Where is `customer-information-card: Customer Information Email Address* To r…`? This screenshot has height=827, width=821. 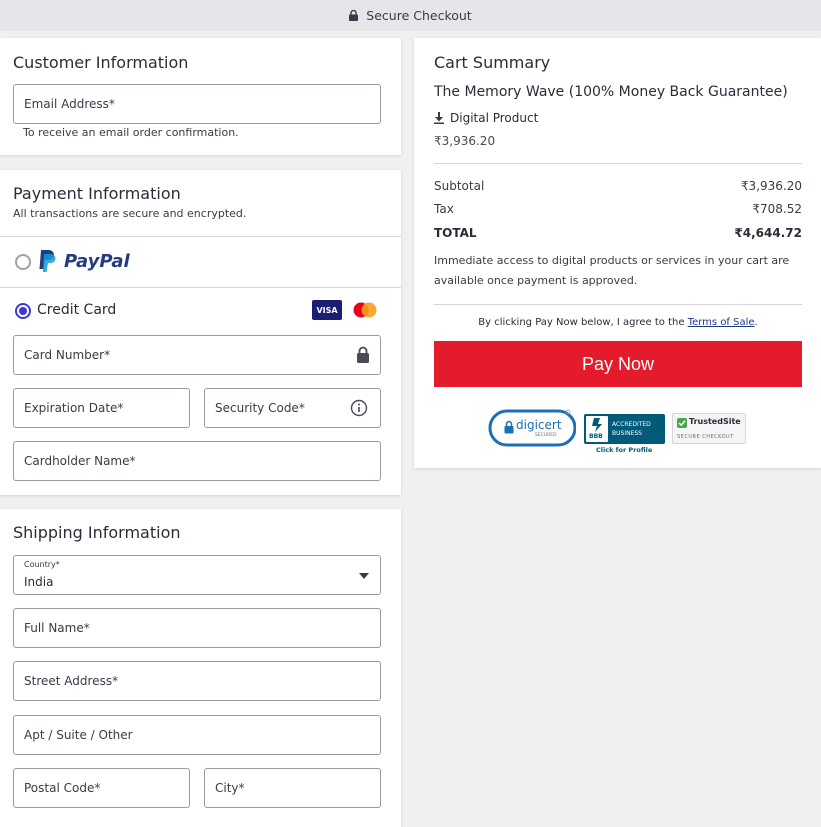 customer-information-card: Customer Information Email Address* To r… is located at coordinates (200, 96).